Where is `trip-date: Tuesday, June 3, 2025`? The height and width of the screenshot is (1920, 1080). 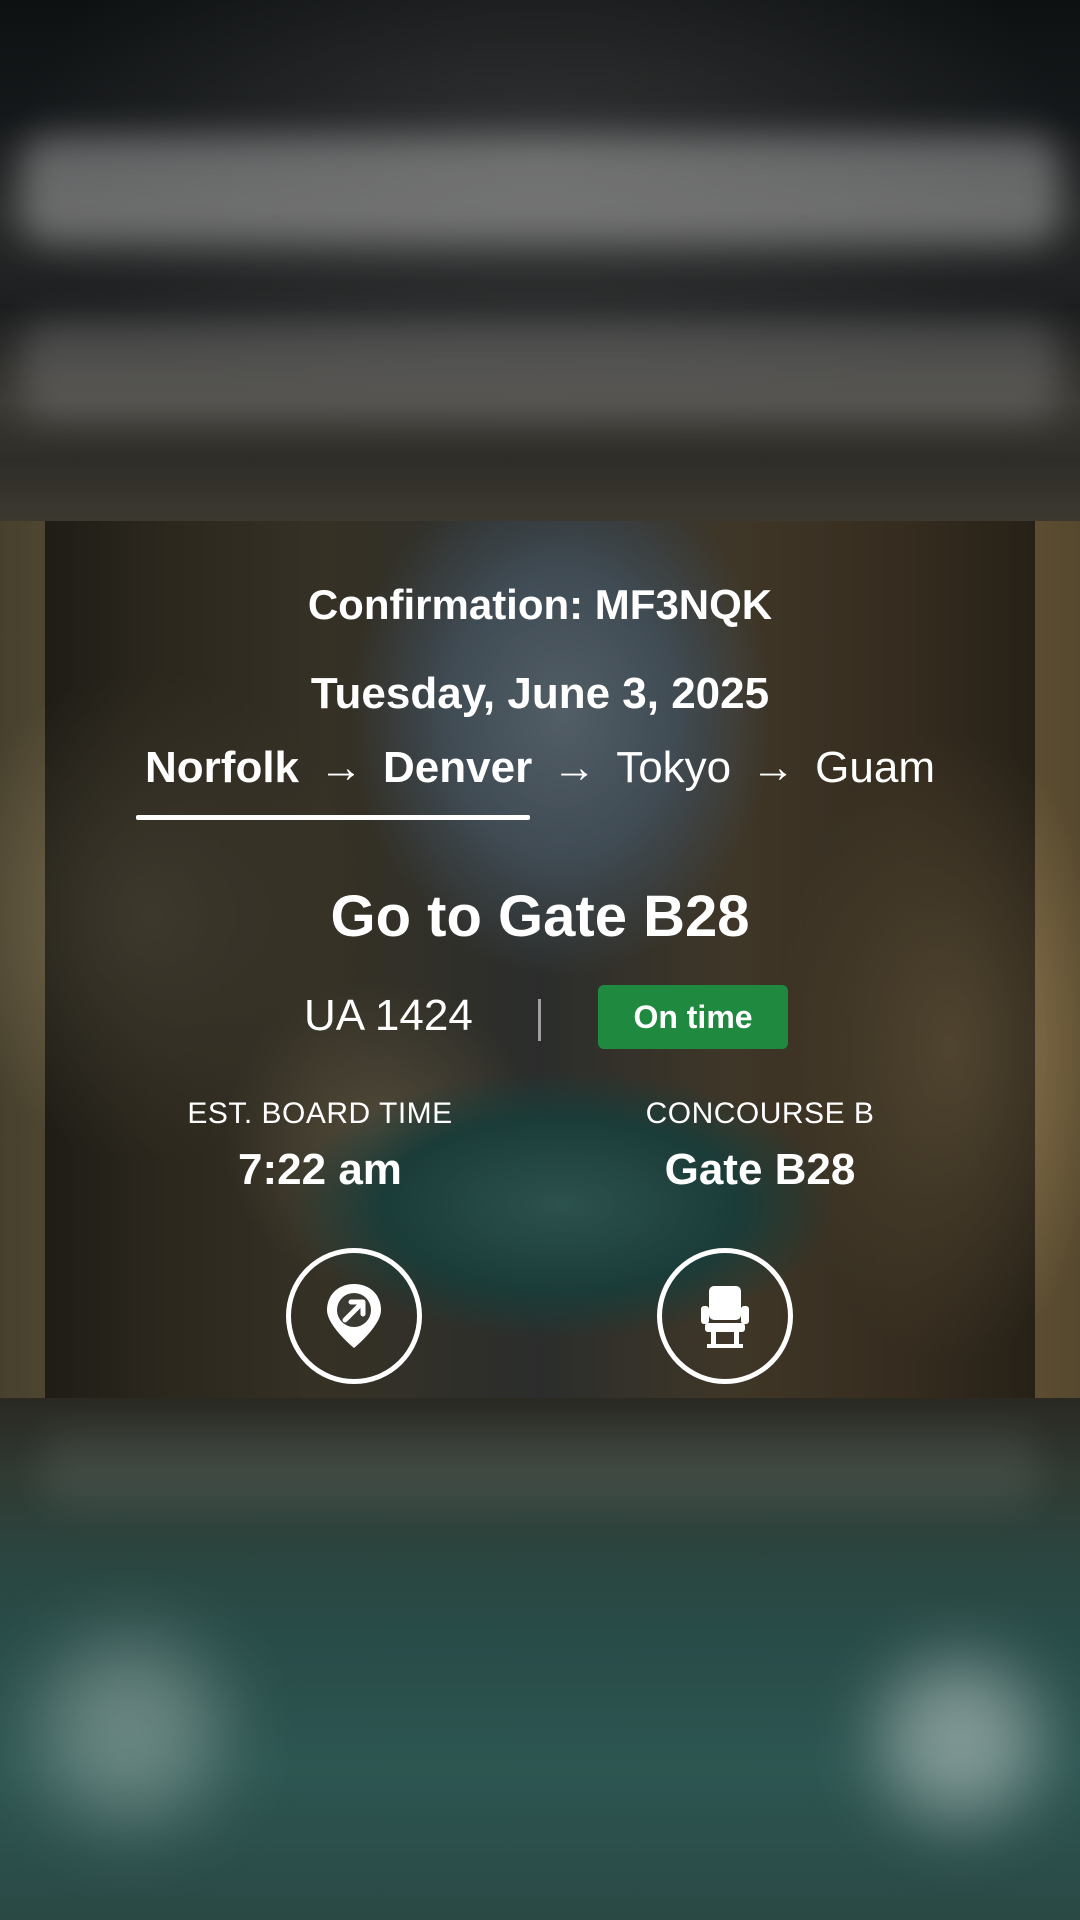
trip-date: Tuesday, June 3, 2025 is located at coordinates (540, 693).